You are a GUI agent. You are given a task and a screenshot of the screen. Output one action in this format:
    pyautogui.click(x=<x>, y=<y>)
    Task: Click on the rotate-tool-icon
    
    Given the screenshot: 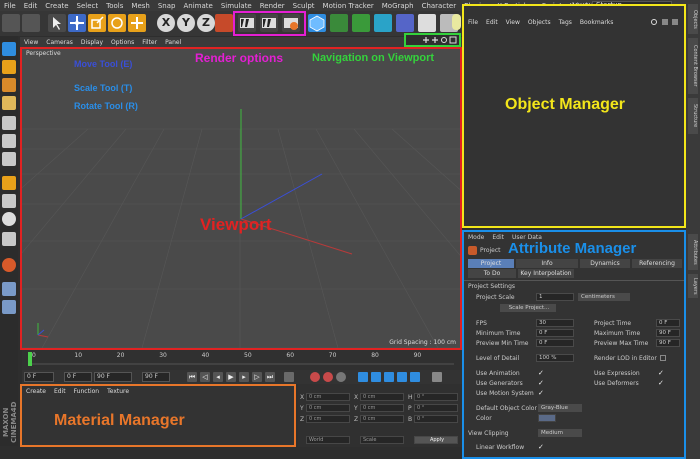 What is the action you would take?
    pyautogui.click(x=117, y=23)
    